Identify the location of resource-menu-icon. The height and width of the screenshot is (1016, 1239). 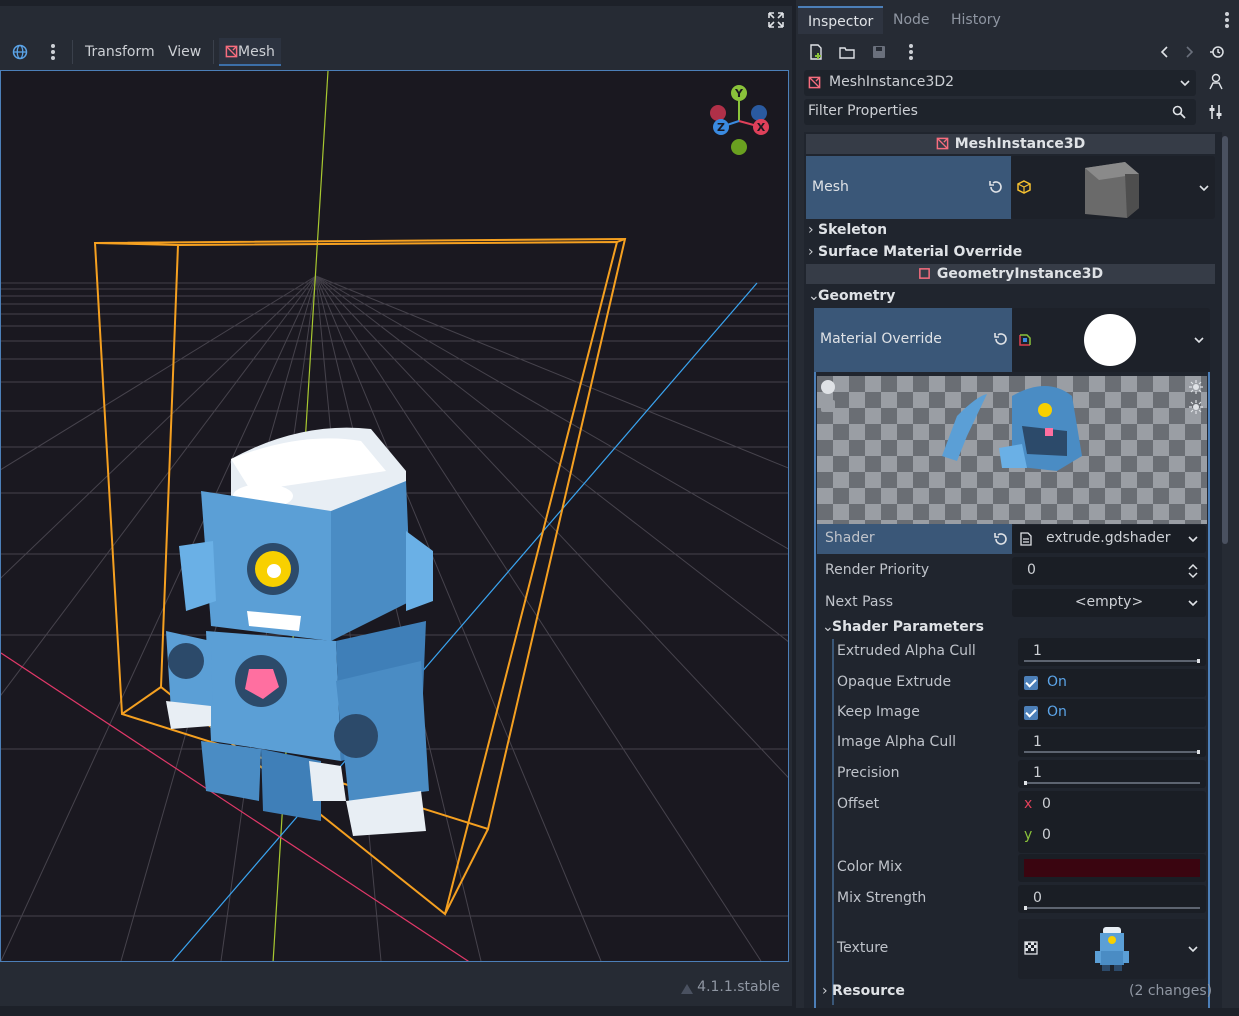
(911, 52).